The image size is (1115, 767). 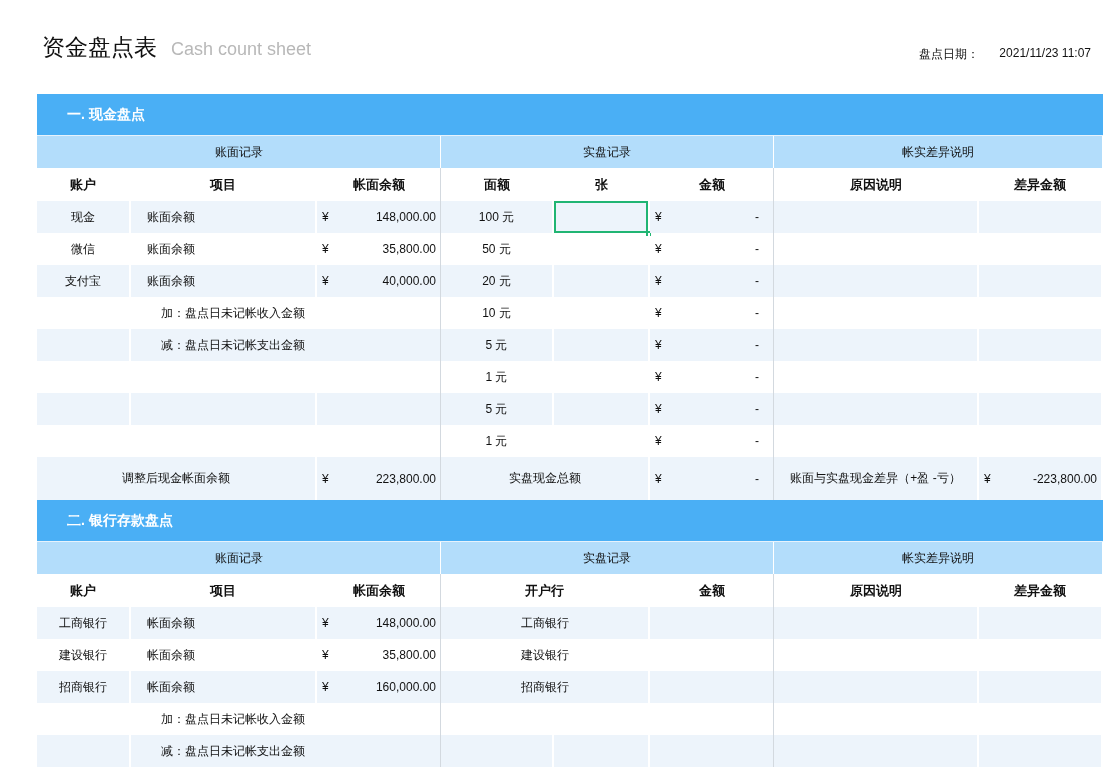 What do you see at coordinates (570, 115) in the screenshot?
I see `section-title: 一. 现金盘点` at bounding box center [570, 115].